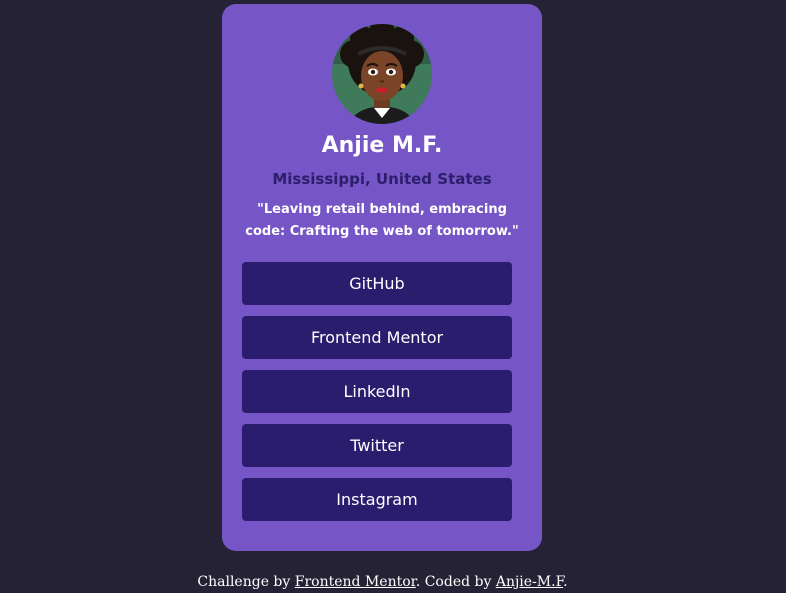 This screenshot has height=593, width=786. Describe the element at coordinates (382, 179) in the screenshot. I see `profile-location: Mississippi, United States` at that location.